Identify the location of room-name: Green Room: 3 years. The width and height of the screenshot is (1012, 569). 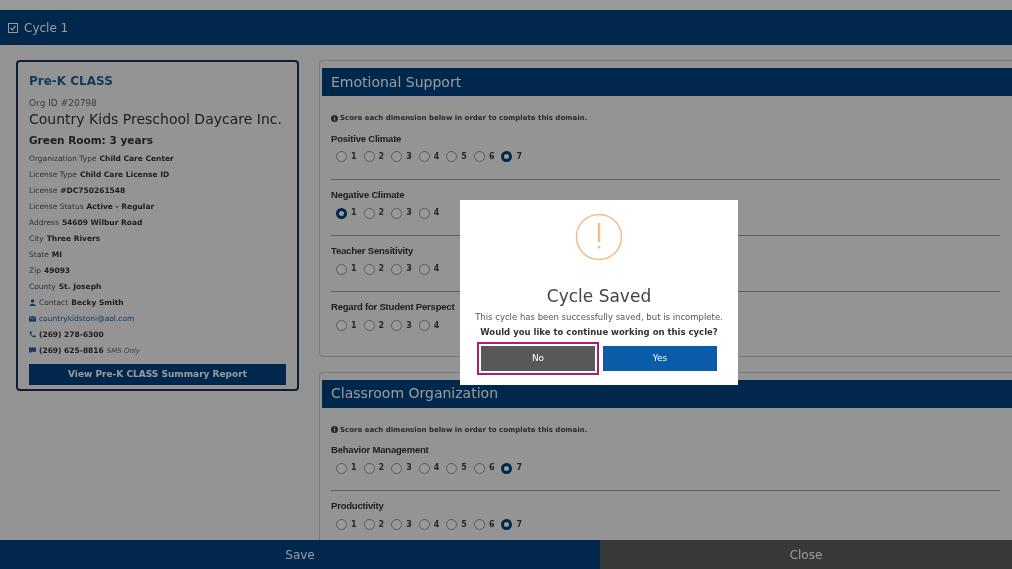
(91, 140).